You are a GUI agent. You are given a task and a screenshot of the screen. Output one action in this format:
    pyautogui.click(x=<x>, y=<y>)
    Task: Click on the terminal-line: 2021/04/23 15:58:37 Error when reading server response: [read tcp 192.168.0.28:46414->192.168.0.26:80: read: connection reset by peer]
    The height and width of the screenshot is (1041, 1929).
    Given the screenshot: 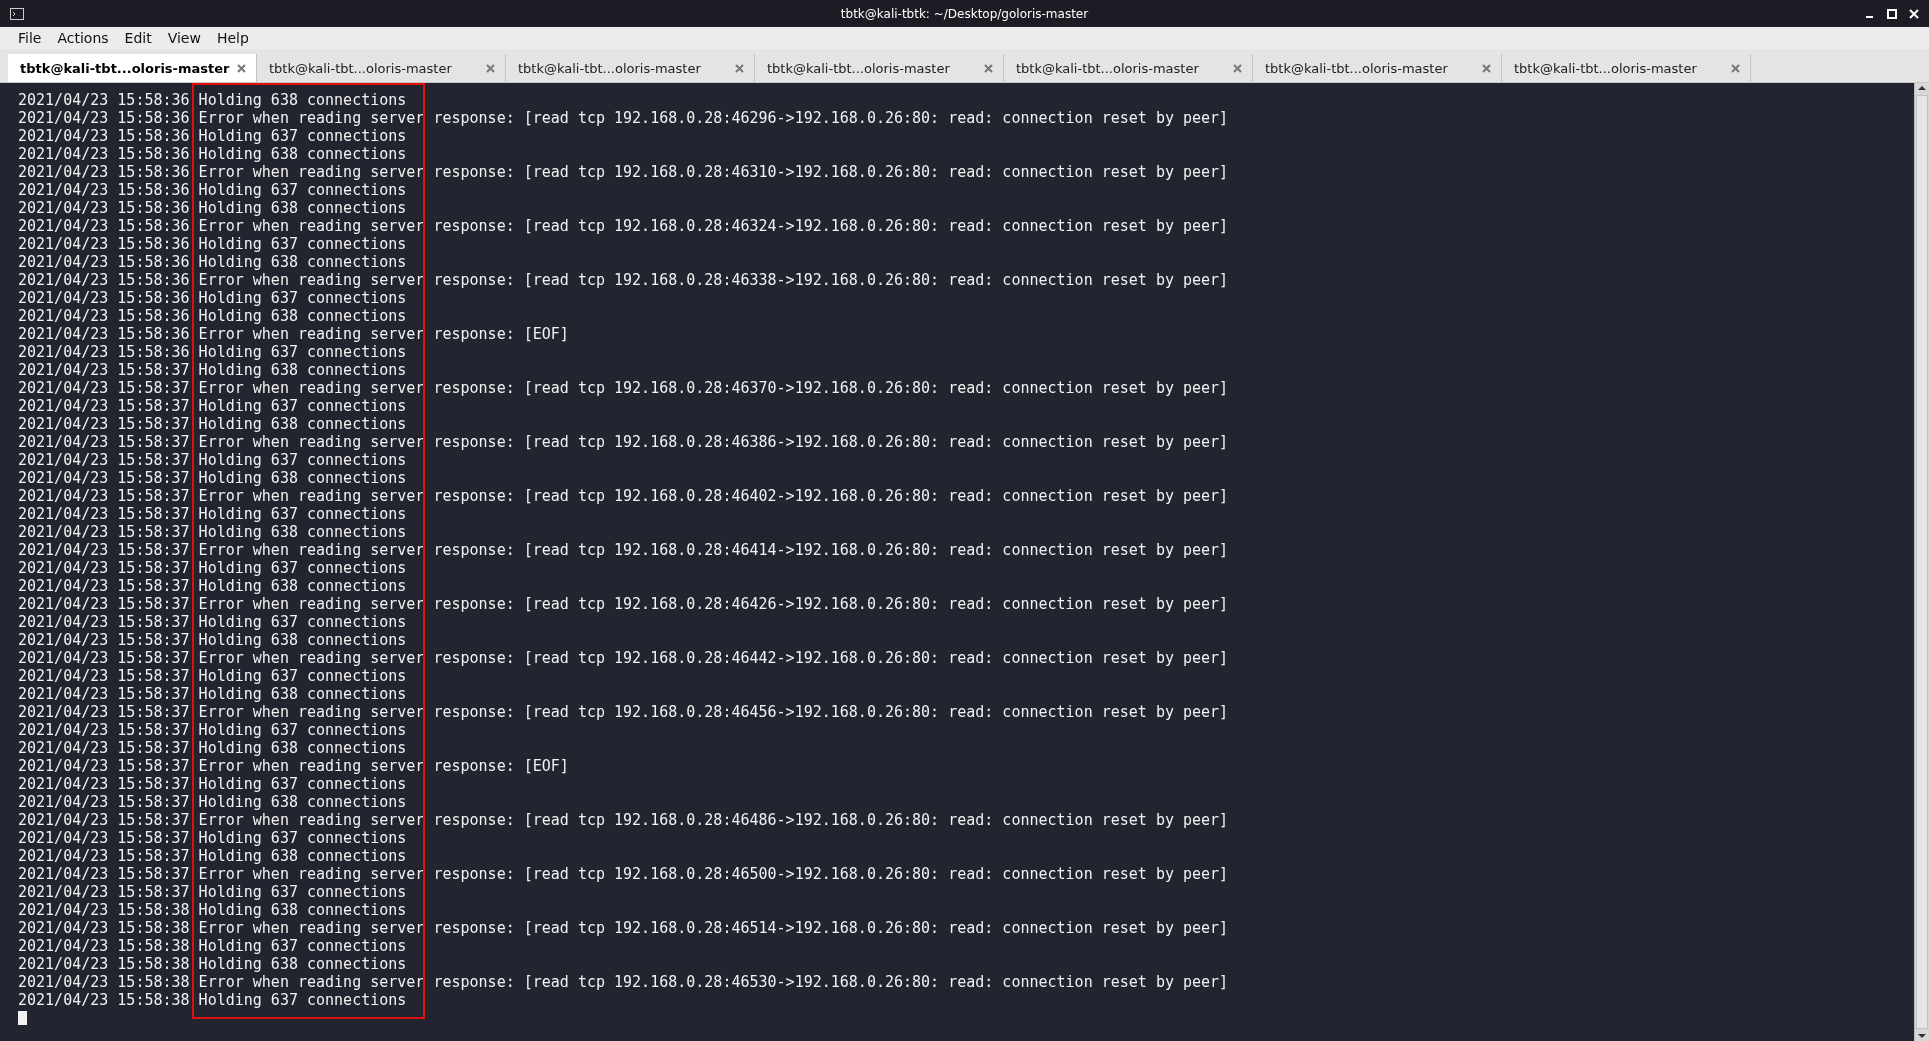 What is the action you would take?
    pyautogui.click(x=624, y=550)
    